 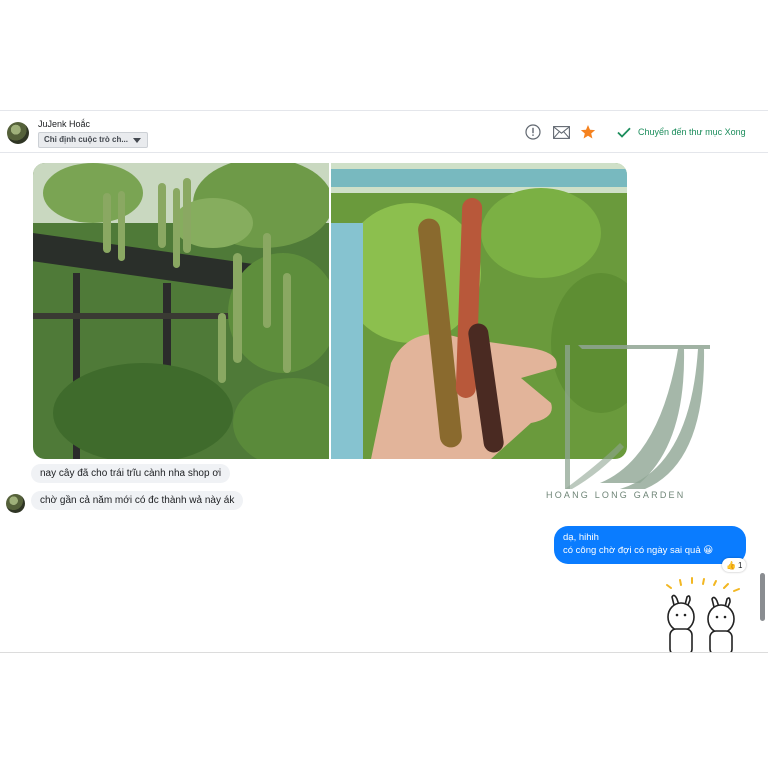 I want to click on chevron-down-icon, so click(x=137, y=140).